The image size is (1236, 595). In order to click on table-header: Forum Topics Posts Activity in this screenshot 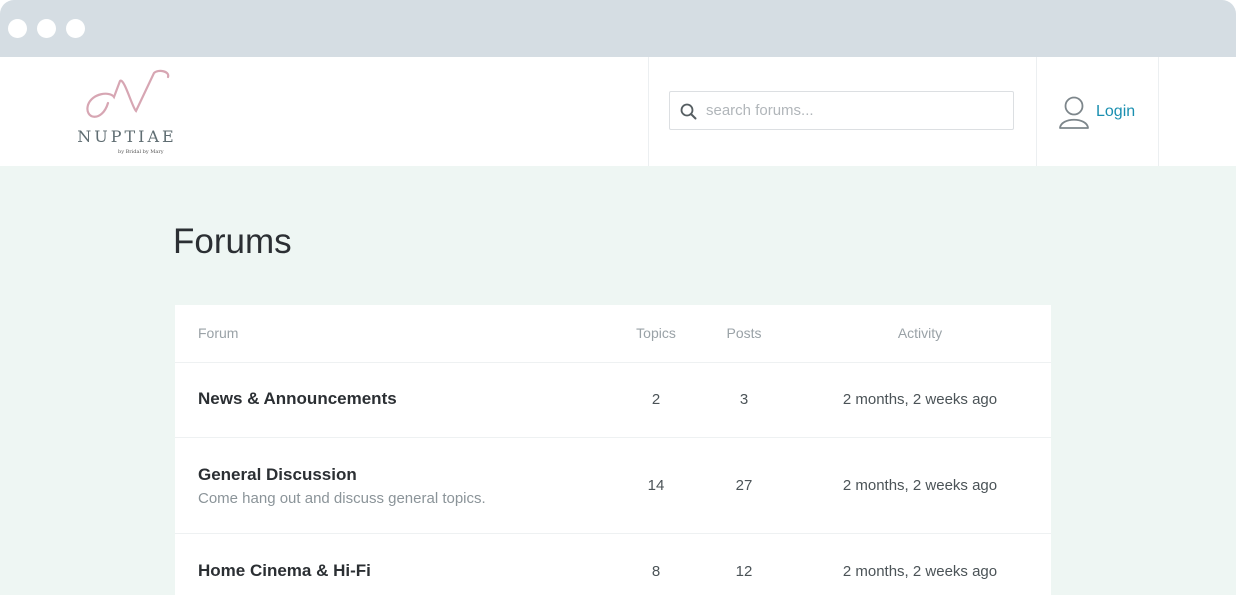, I will do `click(613, 334)`.